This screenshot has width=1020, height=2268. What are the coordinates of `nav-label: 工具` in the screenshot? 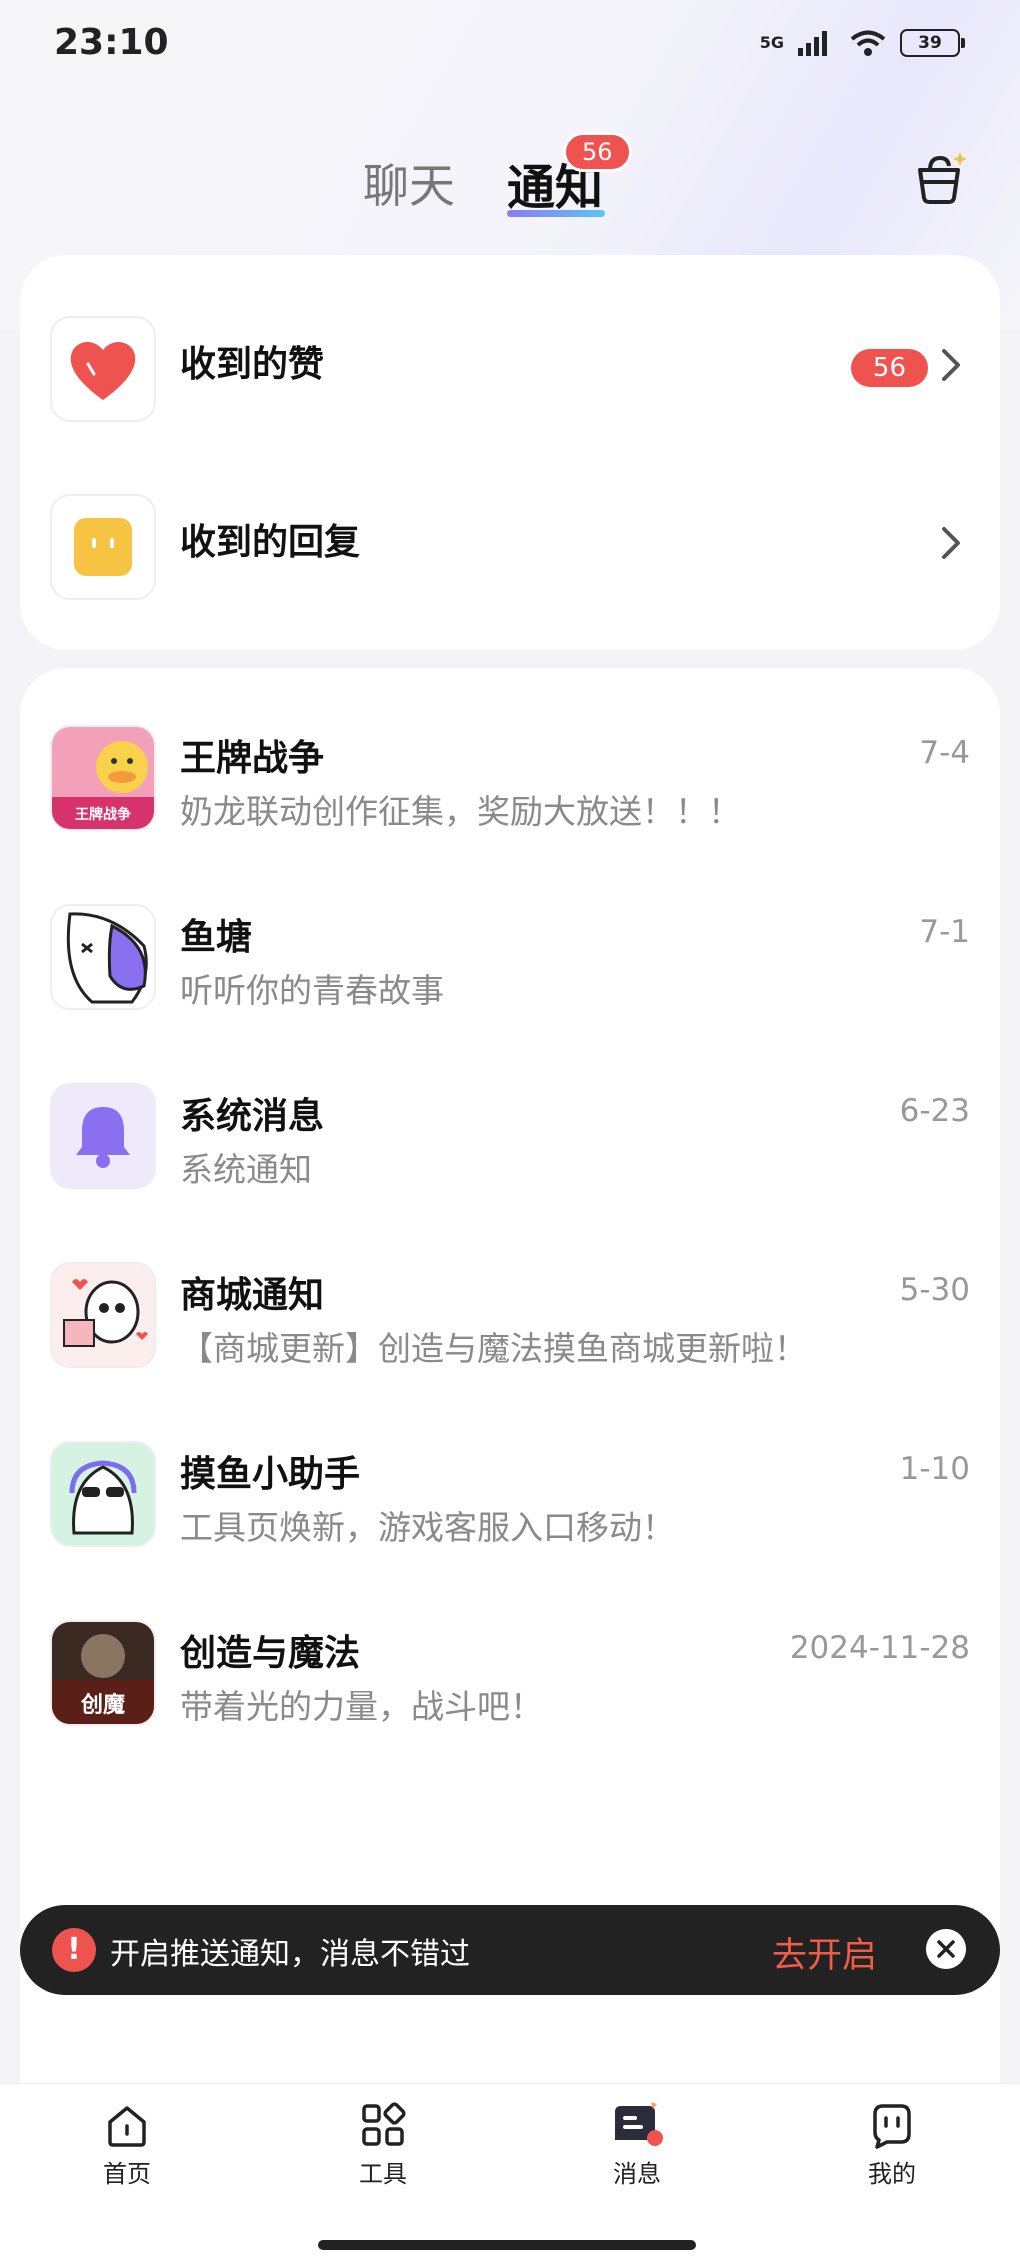 It's located at (383, 2174).